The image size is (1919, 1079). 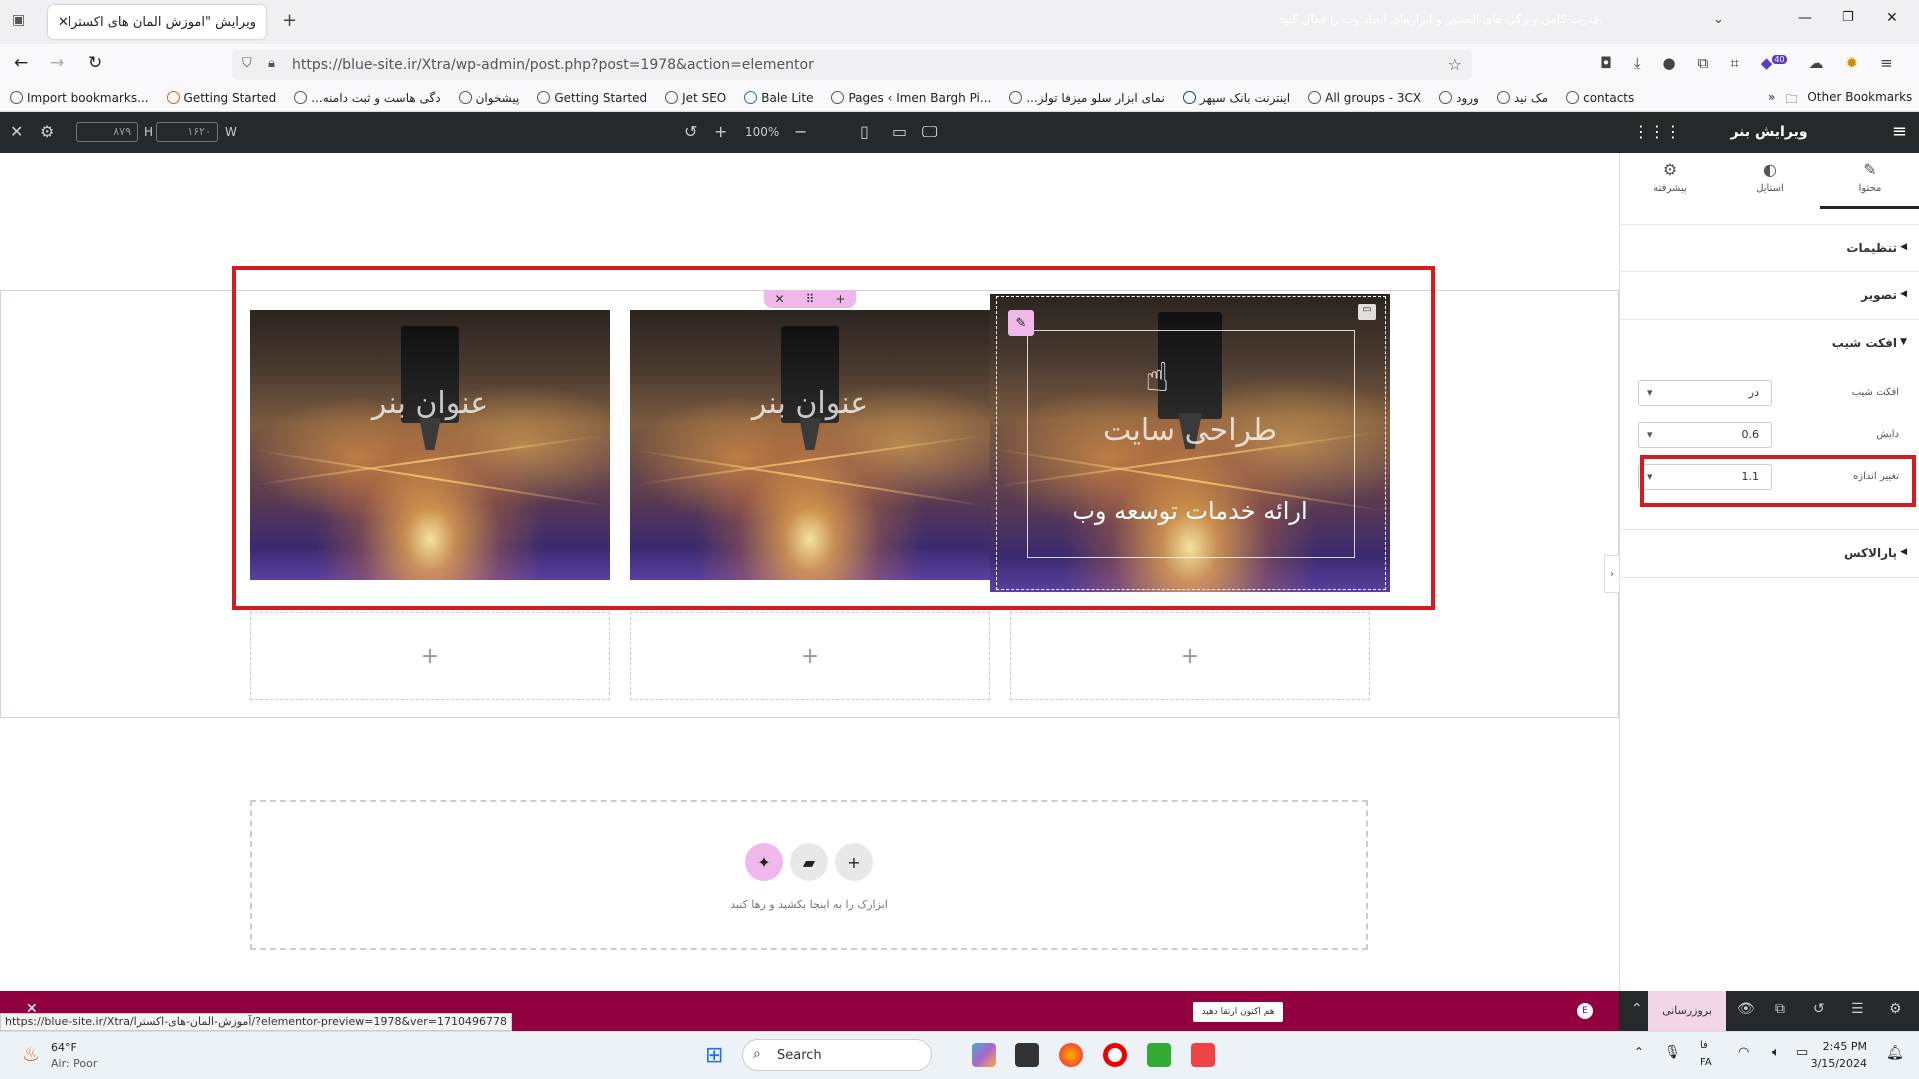 What do you see at coordinates (1611, 574) in the screenshot?
I see `collapse-panel-chevron-icon: ›` at bounding box center [1611, 574].